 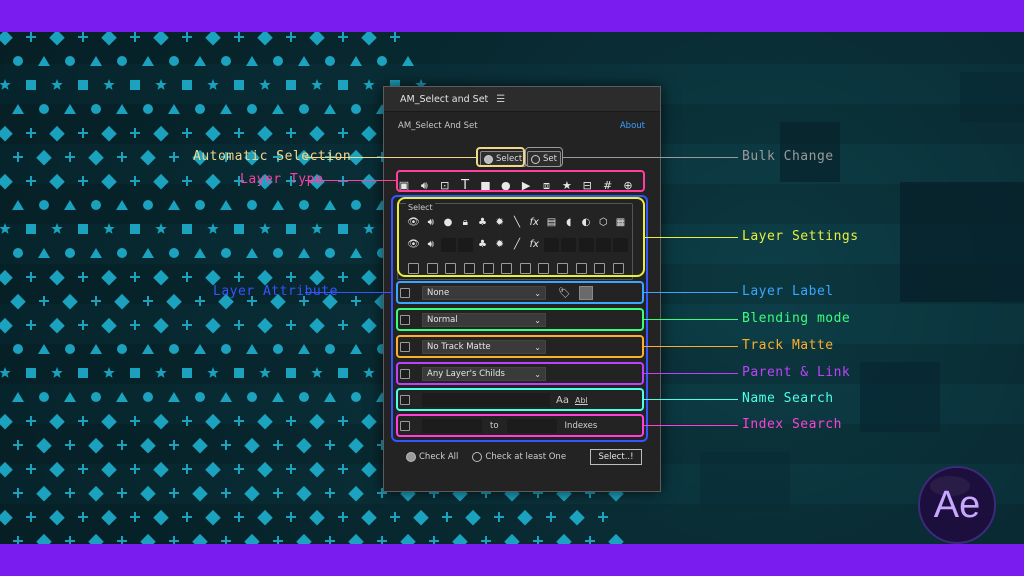 What do you see at coordinates (522, 121) in the screenshot?
I see `panel-subheader: AM_Select And Set About` at bounding box center [522, 121].